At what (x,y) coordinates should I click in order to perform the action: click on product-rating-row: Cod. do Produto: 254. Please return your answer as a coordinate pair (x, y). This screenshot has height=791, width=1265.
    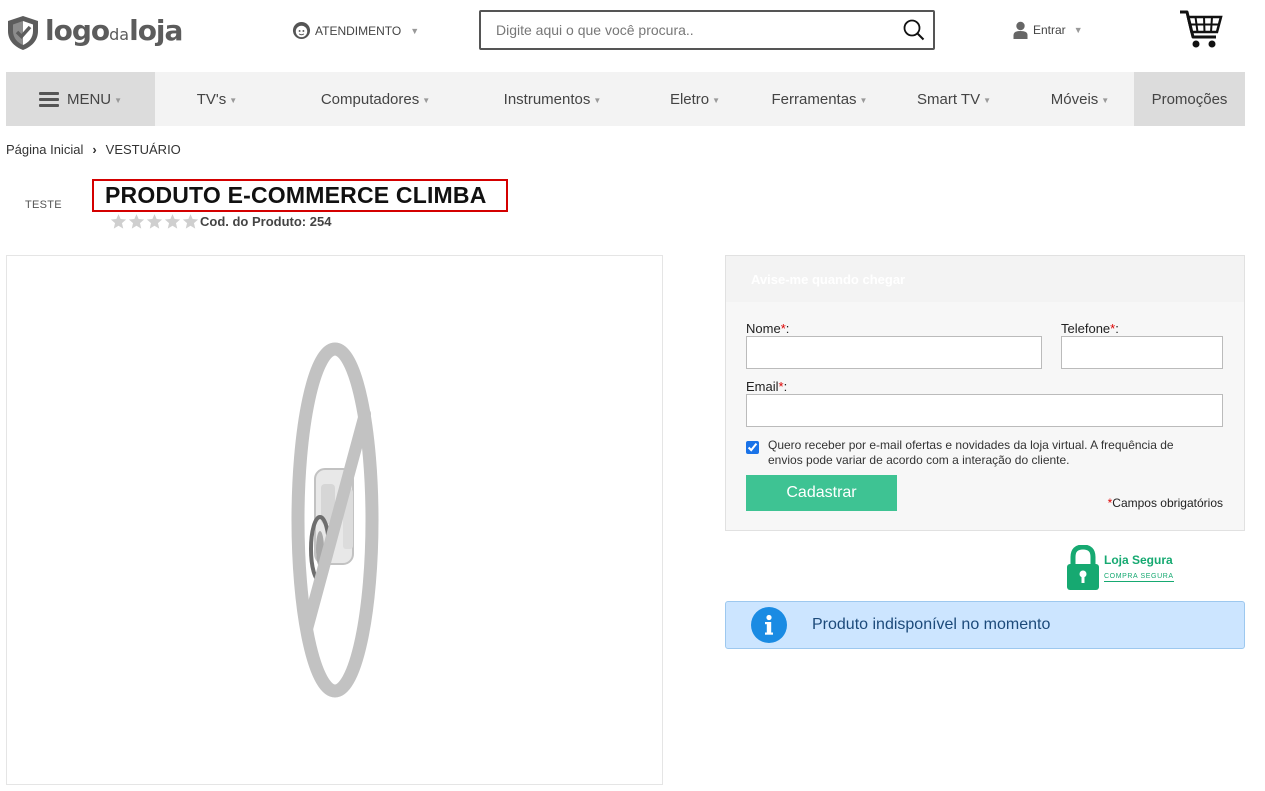
    Looking at the image, I should click on (220, 221).